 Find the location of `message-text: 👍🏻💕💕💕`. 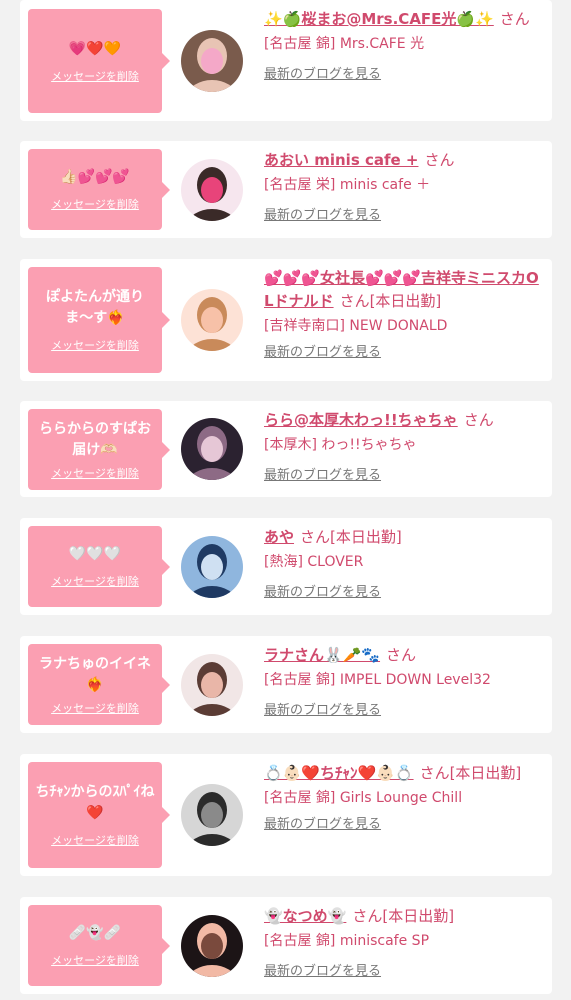

message-text: 👍🏻💕💕💕 is located at coordinates (95, 177).